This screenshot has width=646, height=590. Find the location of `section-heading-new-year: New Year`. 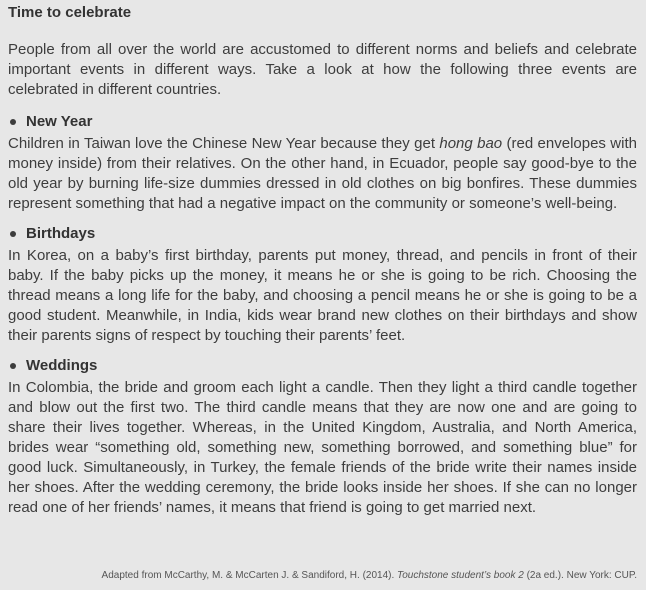

section-heading-new-year: New Year is located at coordinates (322, 122).